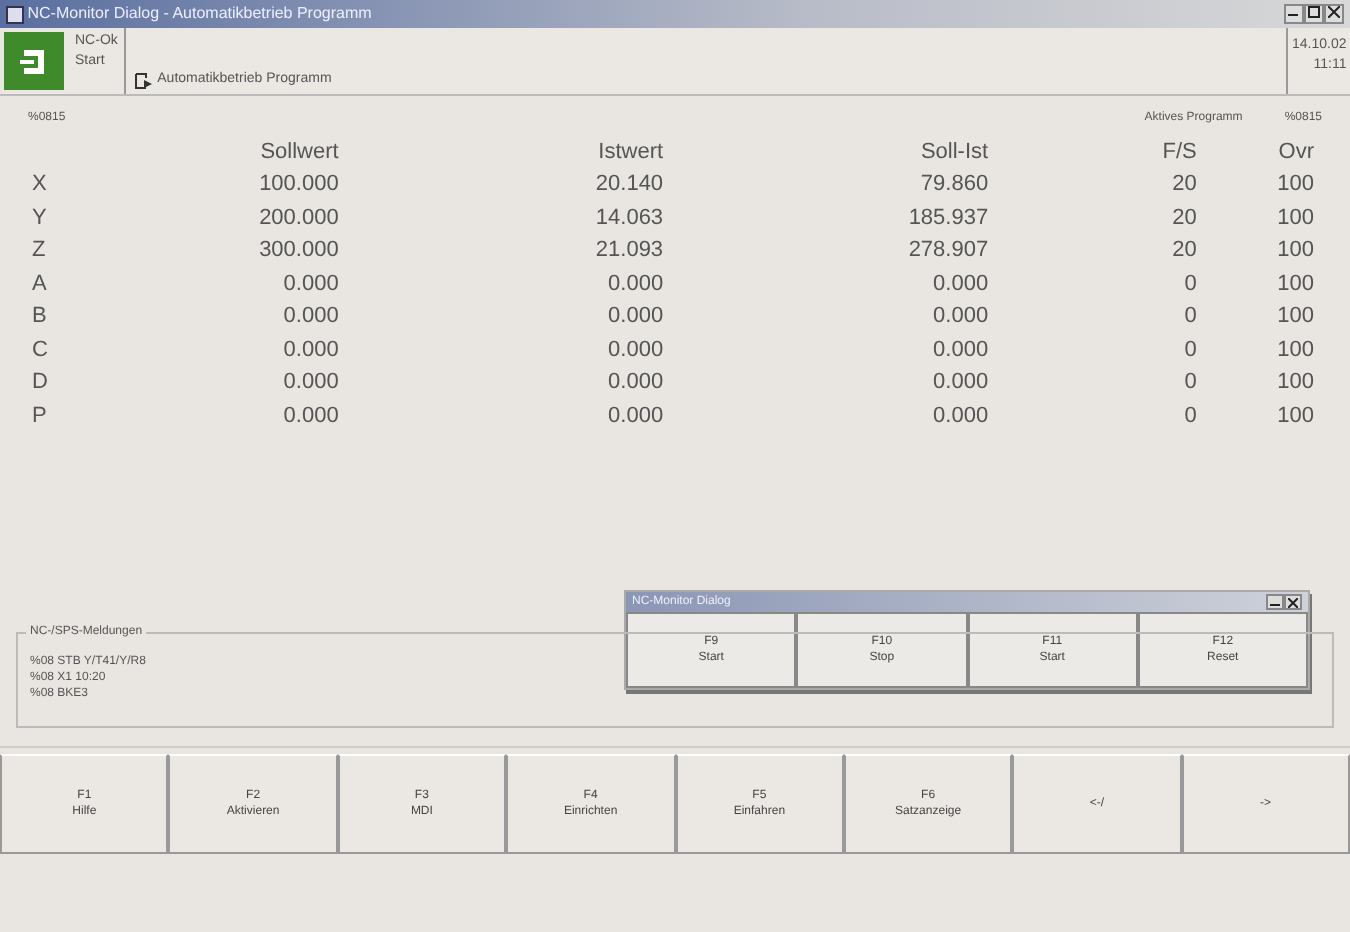  Describe the element at coordinates (39, 251) in the screenshot. I see `axis-label: Z` at that location.